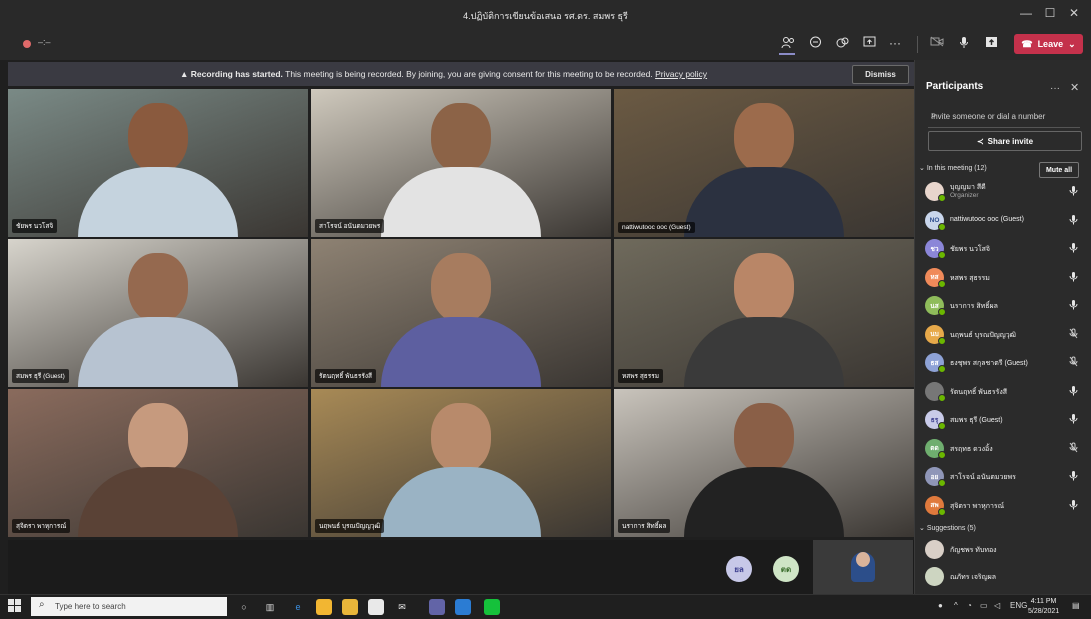 This screenshot has width=1091, height=619. Describe the element at coordinates (270, 607) in the screenshot. I see `task-view-icon: ▥` at that location.